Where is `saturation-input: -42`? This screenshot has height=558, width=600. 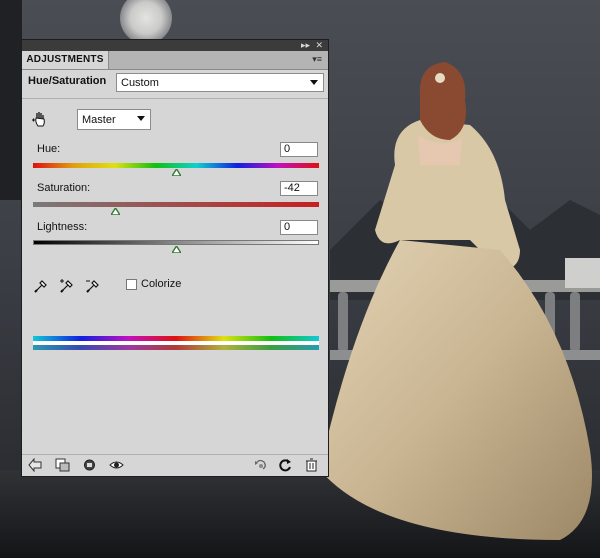 saturation-input: -42 is located at coordinates (299, 188).